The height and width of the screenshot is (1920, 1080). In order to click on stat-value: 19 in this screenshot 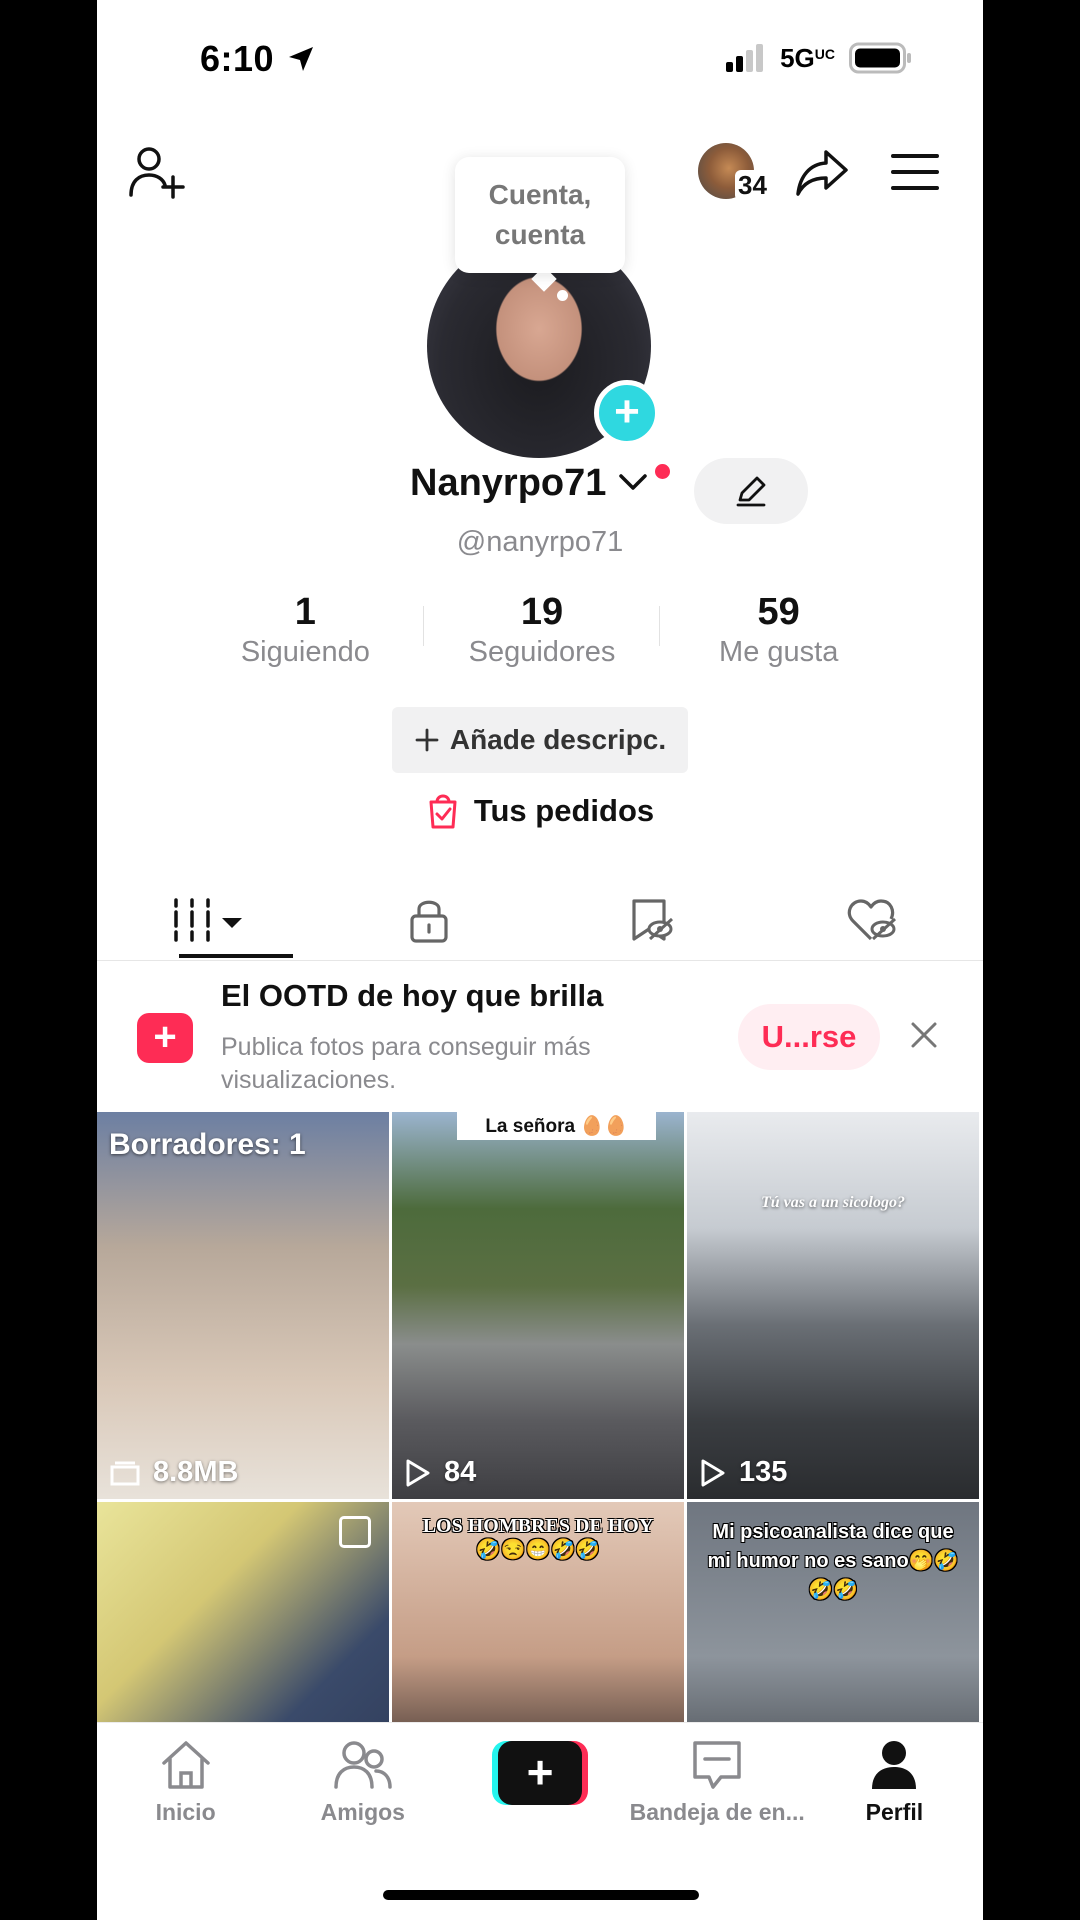, I will do `click(542, 612)`.